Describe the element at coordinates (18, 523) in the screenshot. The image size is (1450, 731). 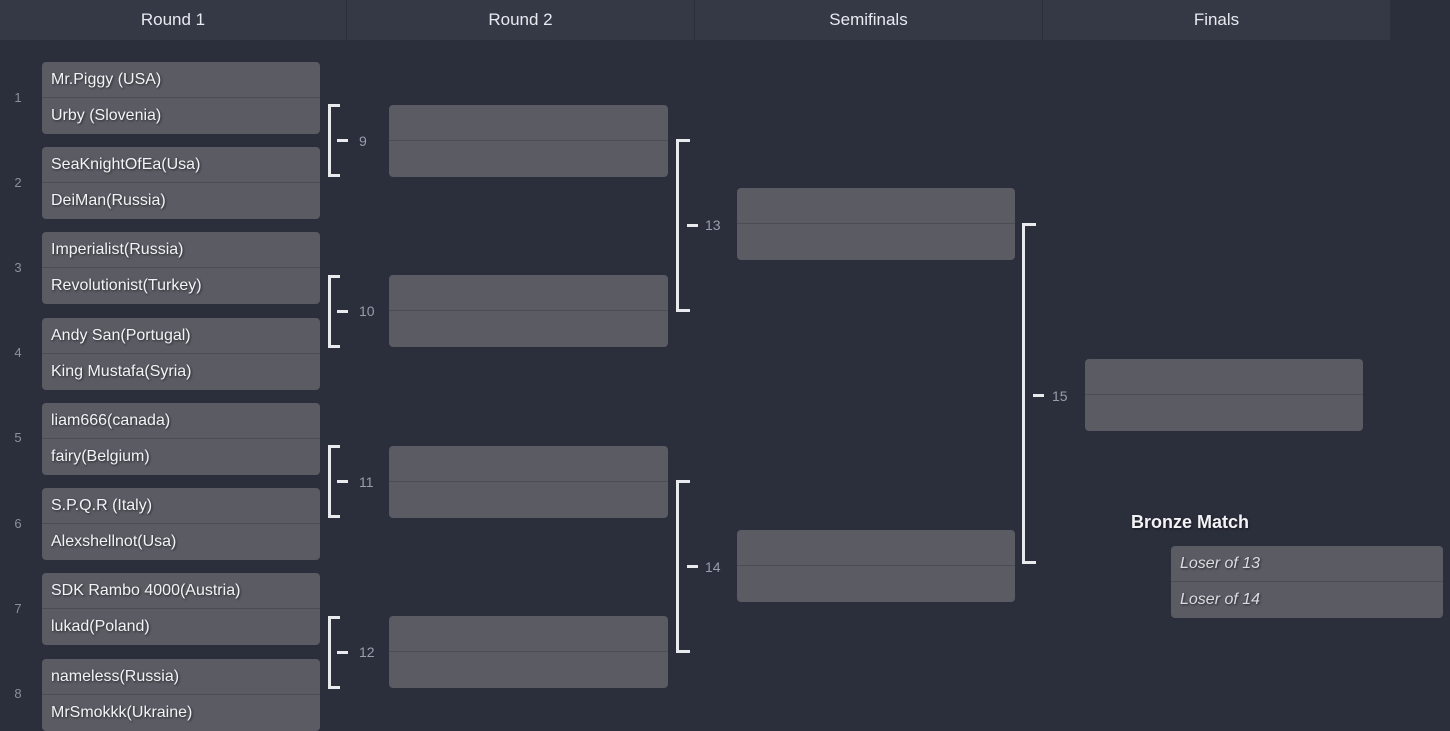
I see `seed-number-6: 6` at that location.